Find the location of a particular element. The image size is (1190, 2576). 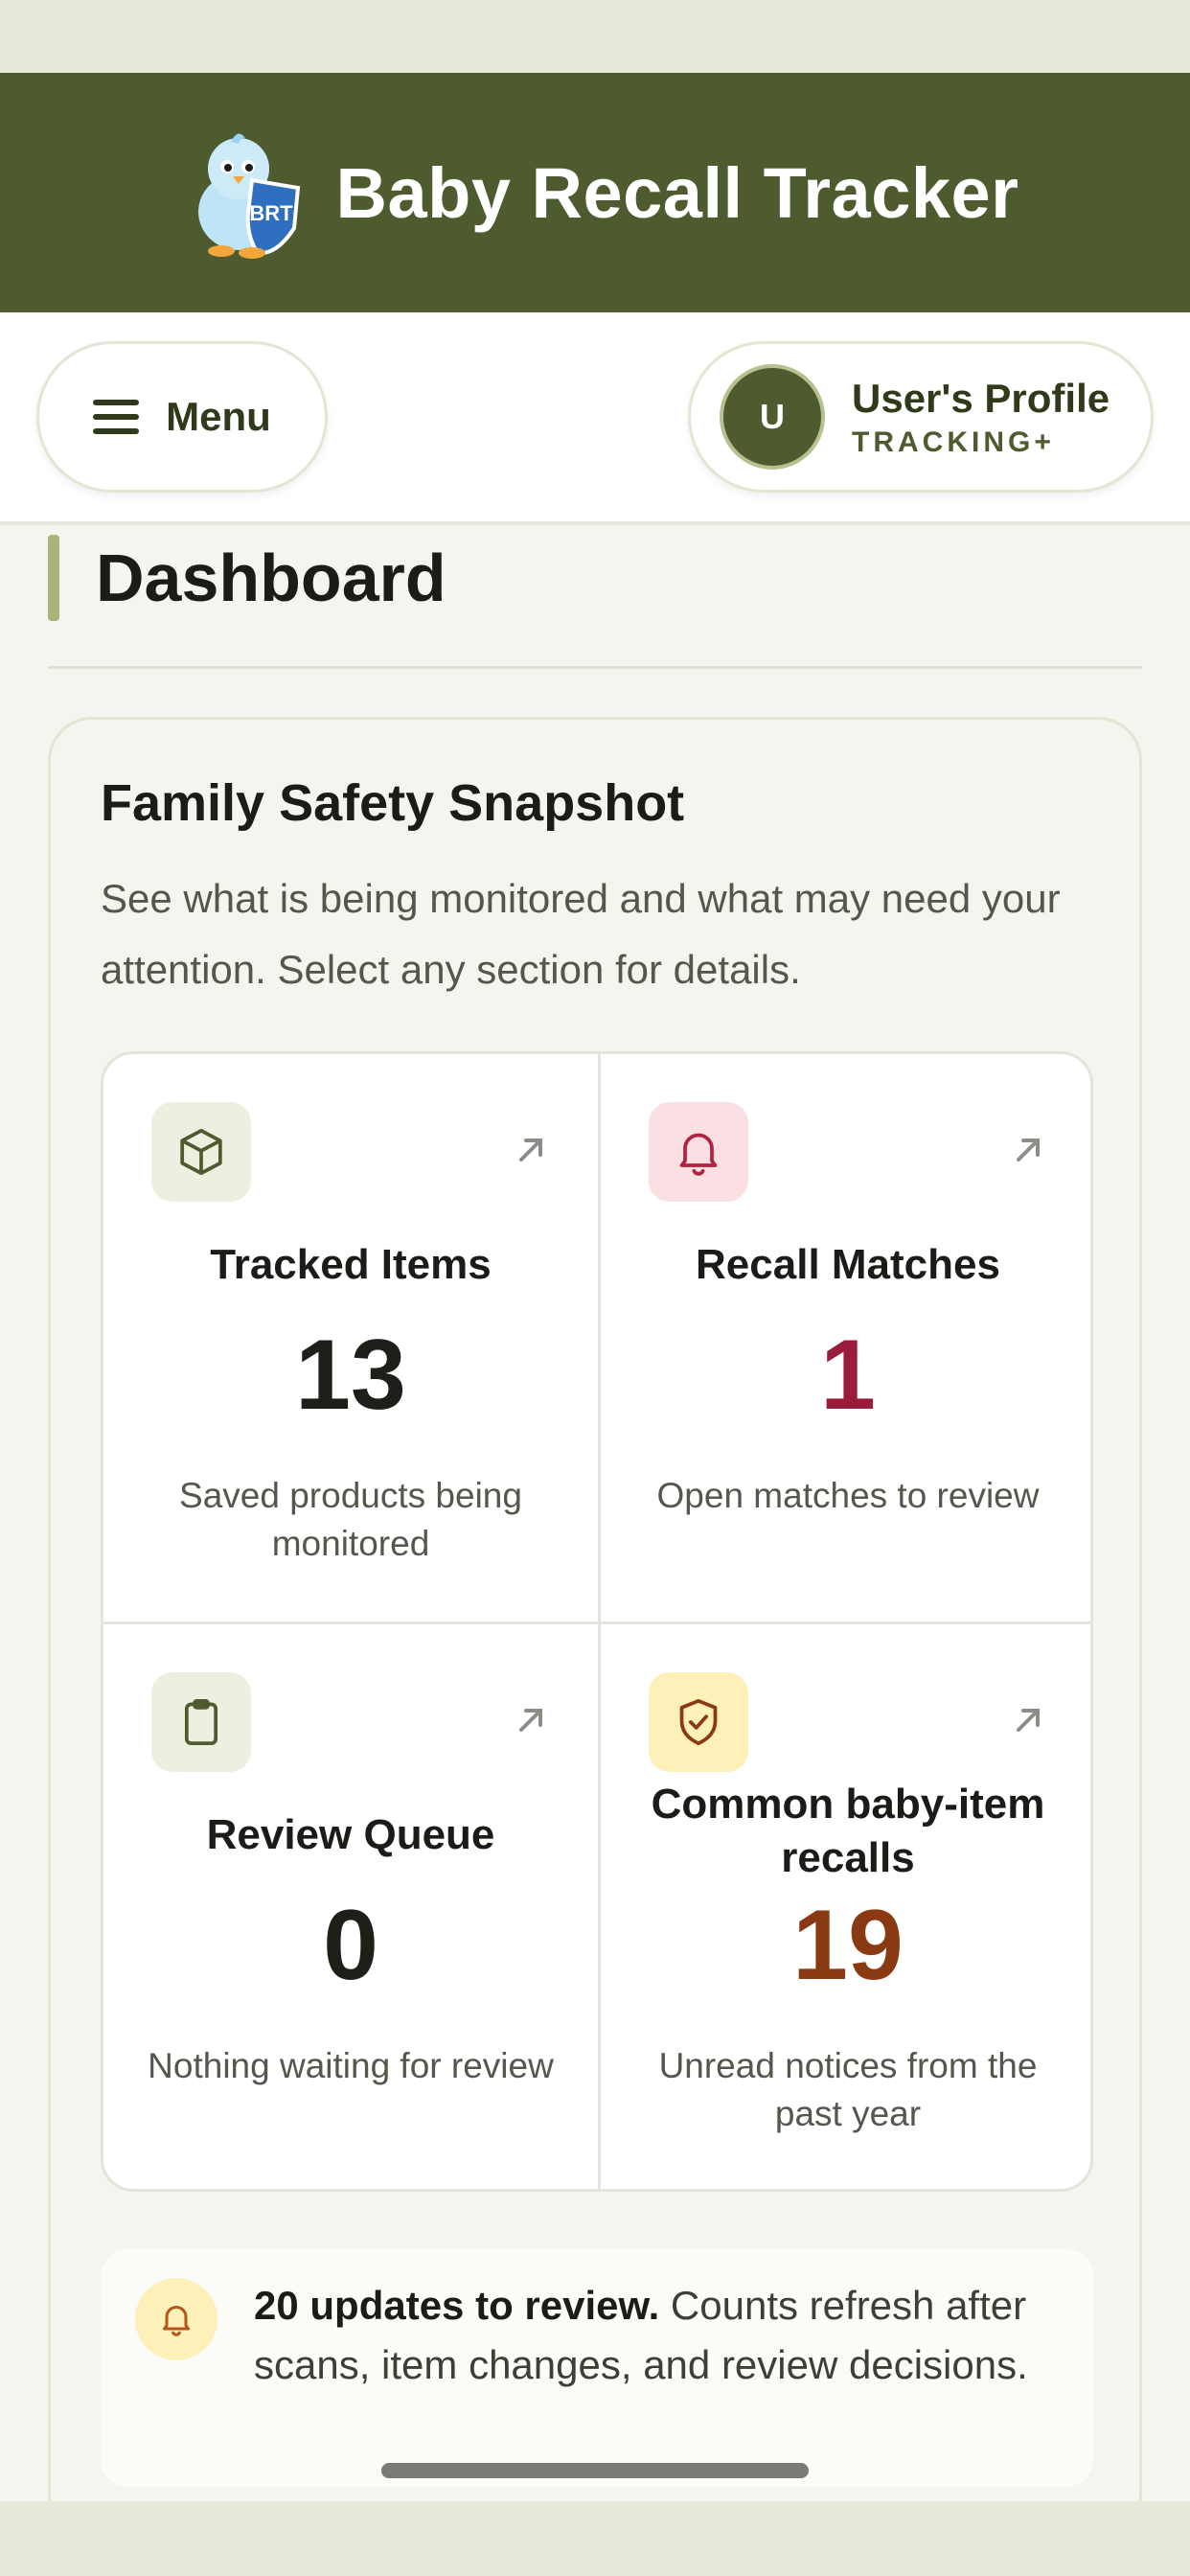

hamburger-icon is located at coordinates (117, 417).